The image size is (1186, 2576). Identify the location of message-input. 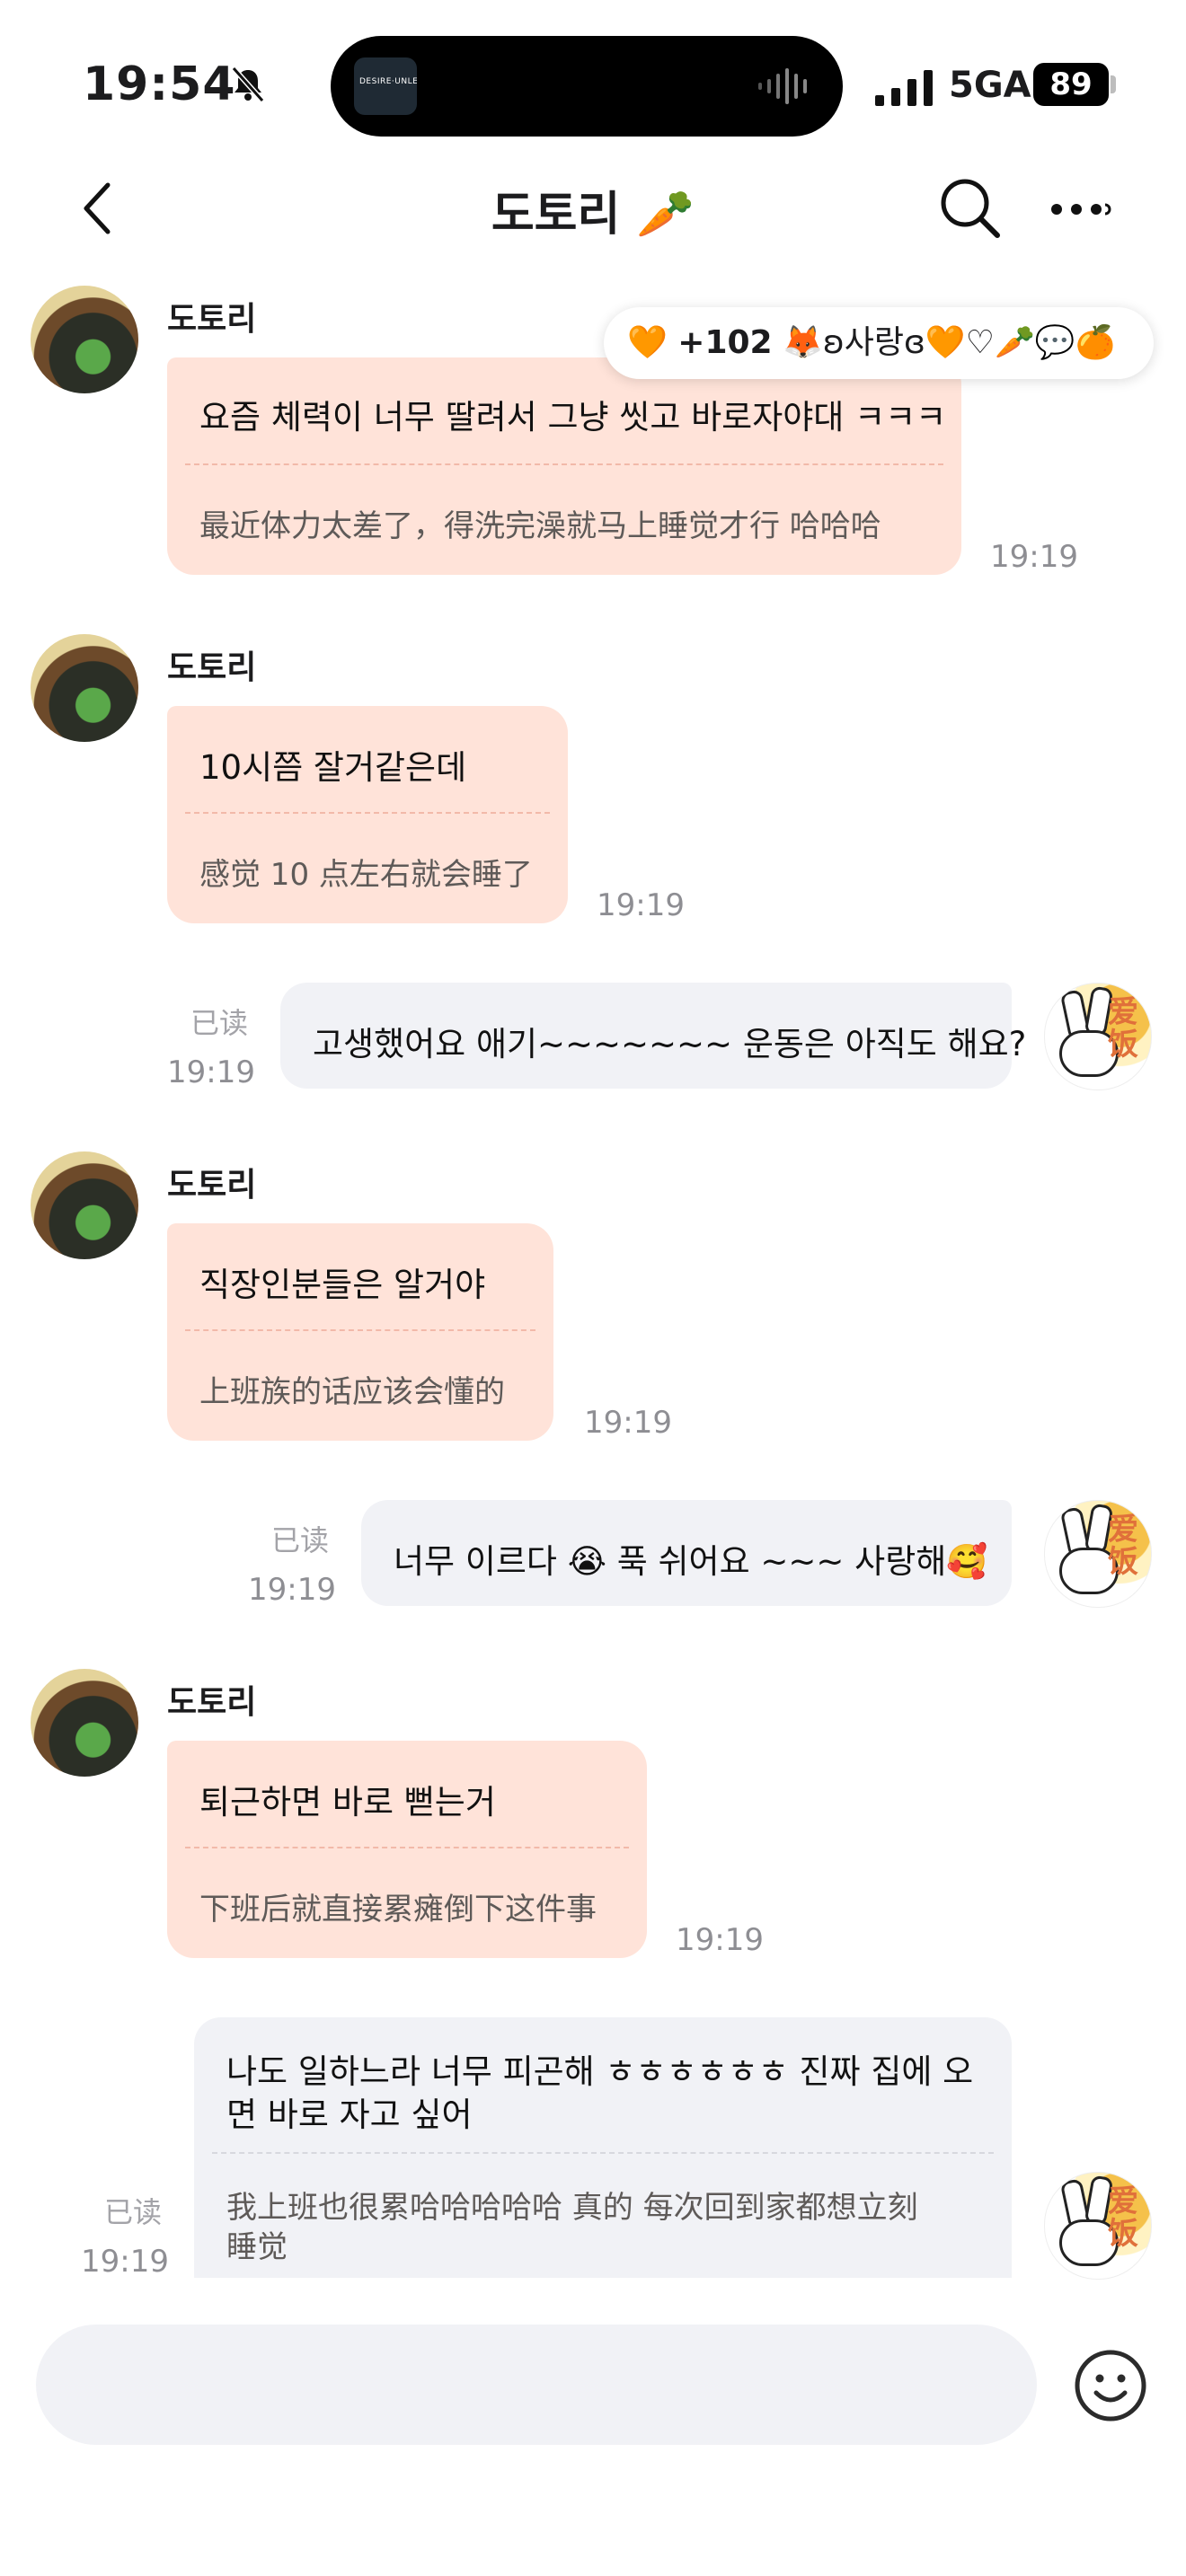
(536, 2385).